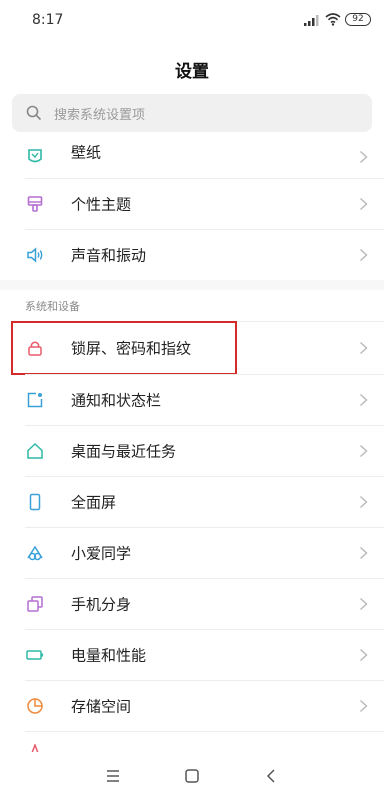  I want to click on fullscreen-icon, so click(35, 502).